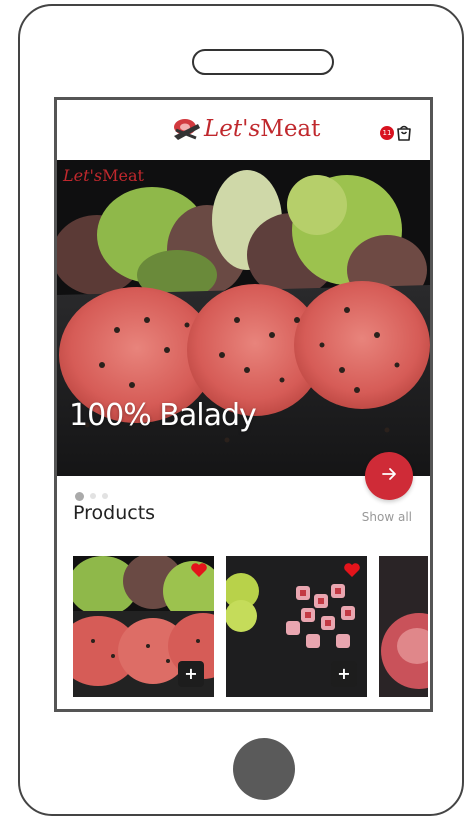 The height and width of the screenshot is (820, 467). I want to click on cart-bag-icon, so click(404, 135).